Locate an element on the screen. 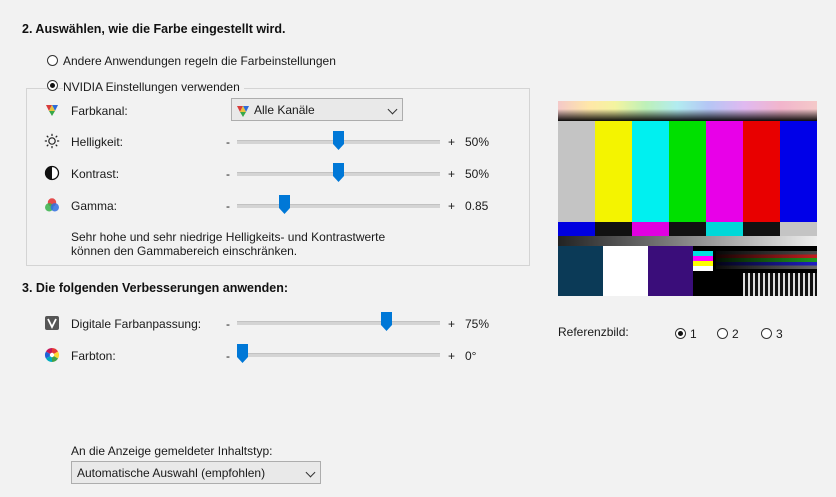 Image resolution: width=836 pixels, height=497 pixels. pattern-gray-ramp is located at coordinates (687, 241).